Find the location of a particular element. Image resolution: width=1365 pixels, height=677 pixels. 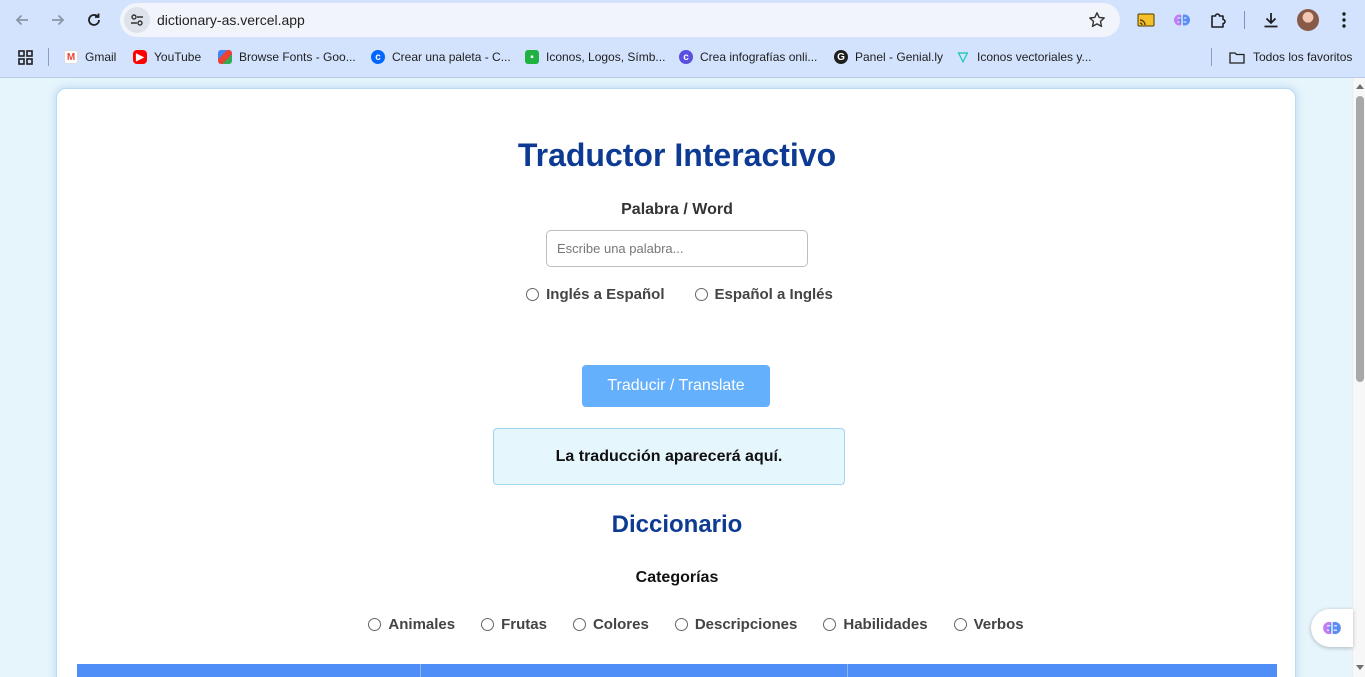

direction-options: Inglés a Español Español a Inglés is located at coordinates (677, 294).